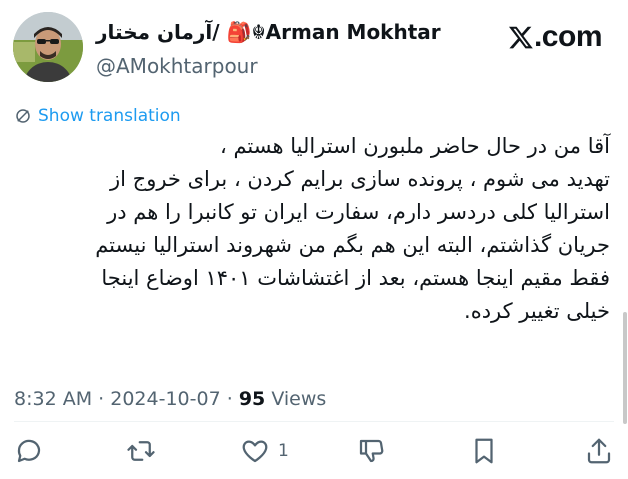 Image resolution: width=628 pixels, height=479 pixels. Describe the element at coordinates (299, 399) in the screenshot. I see `views-label: Views` at that location.